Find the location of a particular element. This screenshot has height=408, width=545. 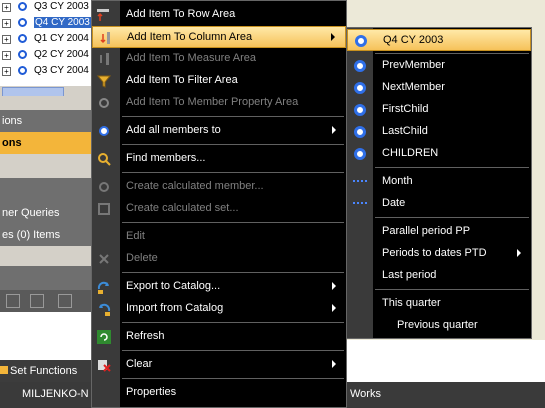

submenu-item-firstchild: FirstChild is located at coordinates (439, 110).